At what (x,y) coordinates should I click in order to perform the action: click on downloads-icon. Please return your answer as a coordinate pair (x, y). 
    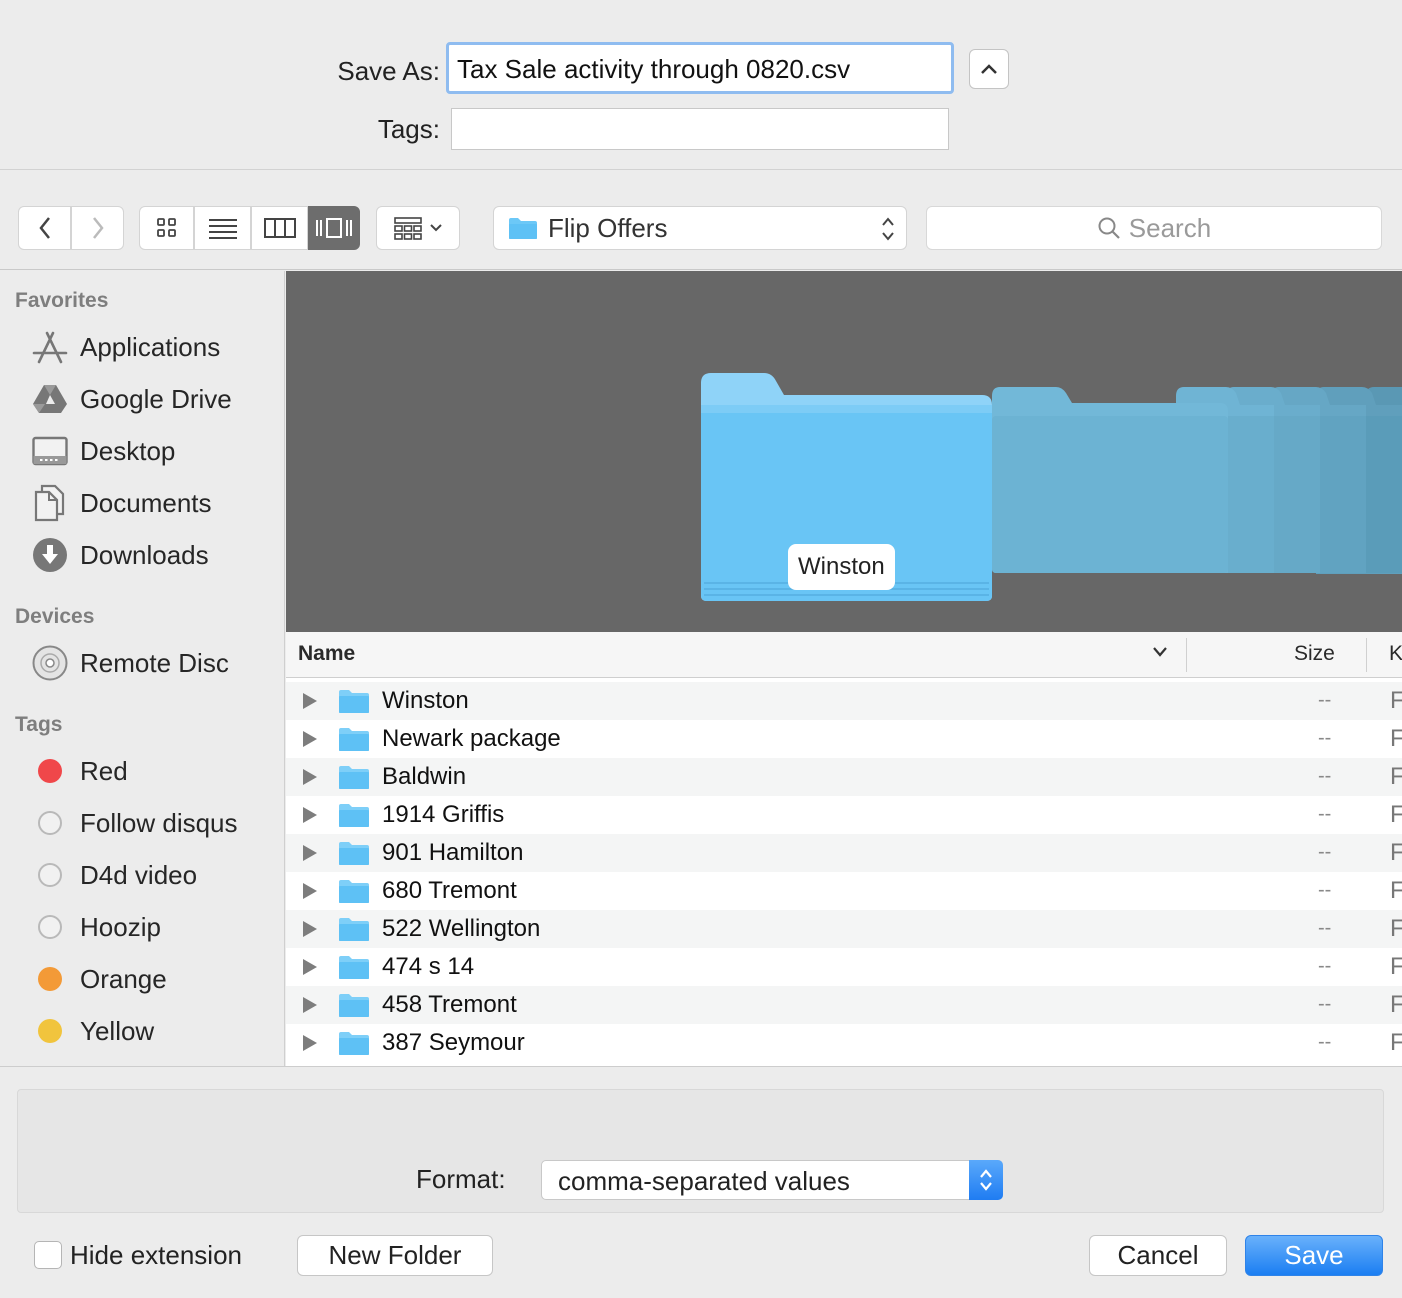
    Looking at the image, I should click on (50, 555).